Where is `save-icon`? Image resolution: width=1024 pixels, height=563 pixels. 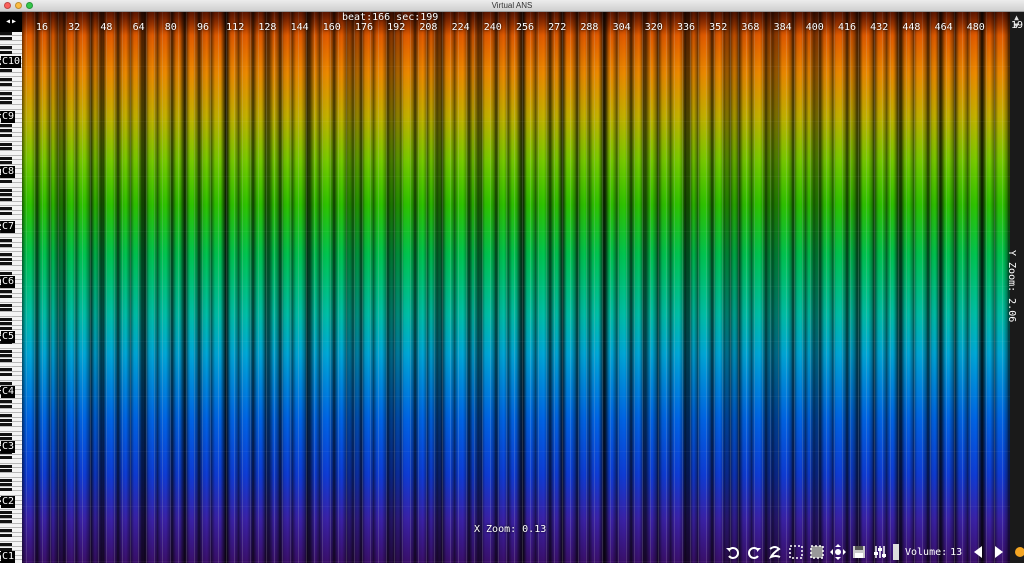 save-icon is located at coordinates (859, 552).